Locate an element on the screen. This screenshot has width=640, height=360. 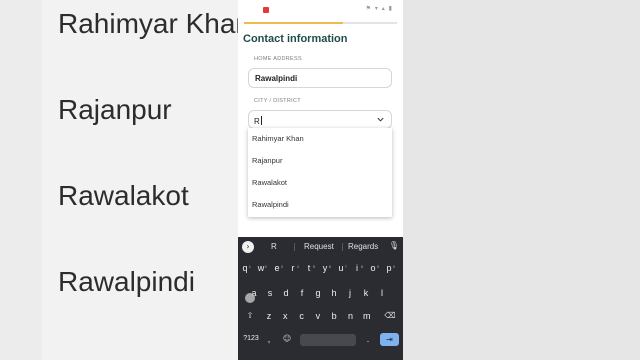
key-v: v is located at coordinates (318, 316).